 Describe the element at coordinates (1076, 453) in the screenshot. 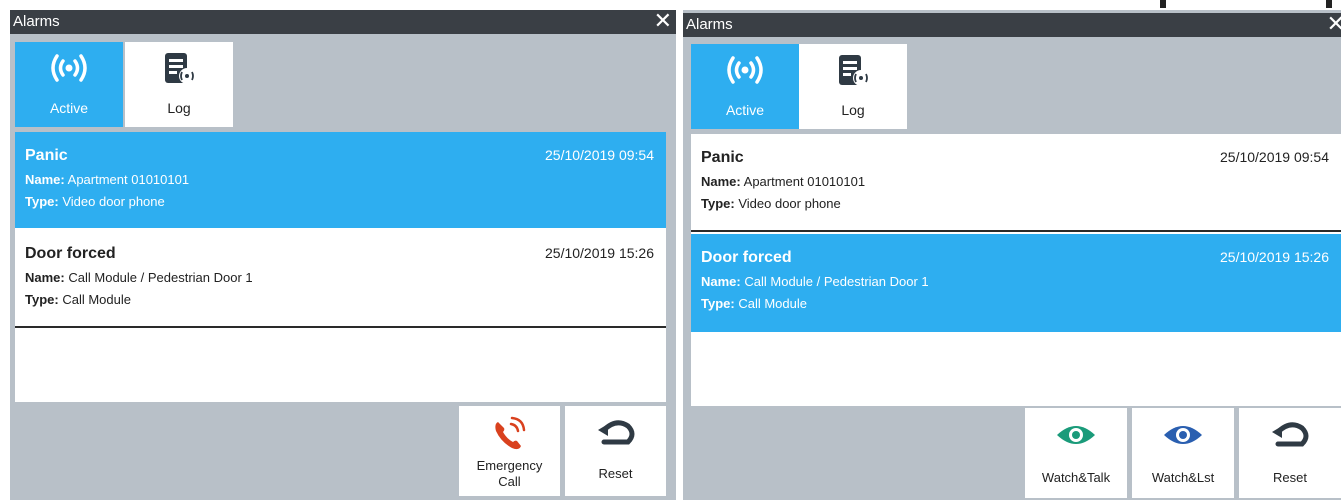

I see `watch-talk-button: Watch&Talk` at that location.